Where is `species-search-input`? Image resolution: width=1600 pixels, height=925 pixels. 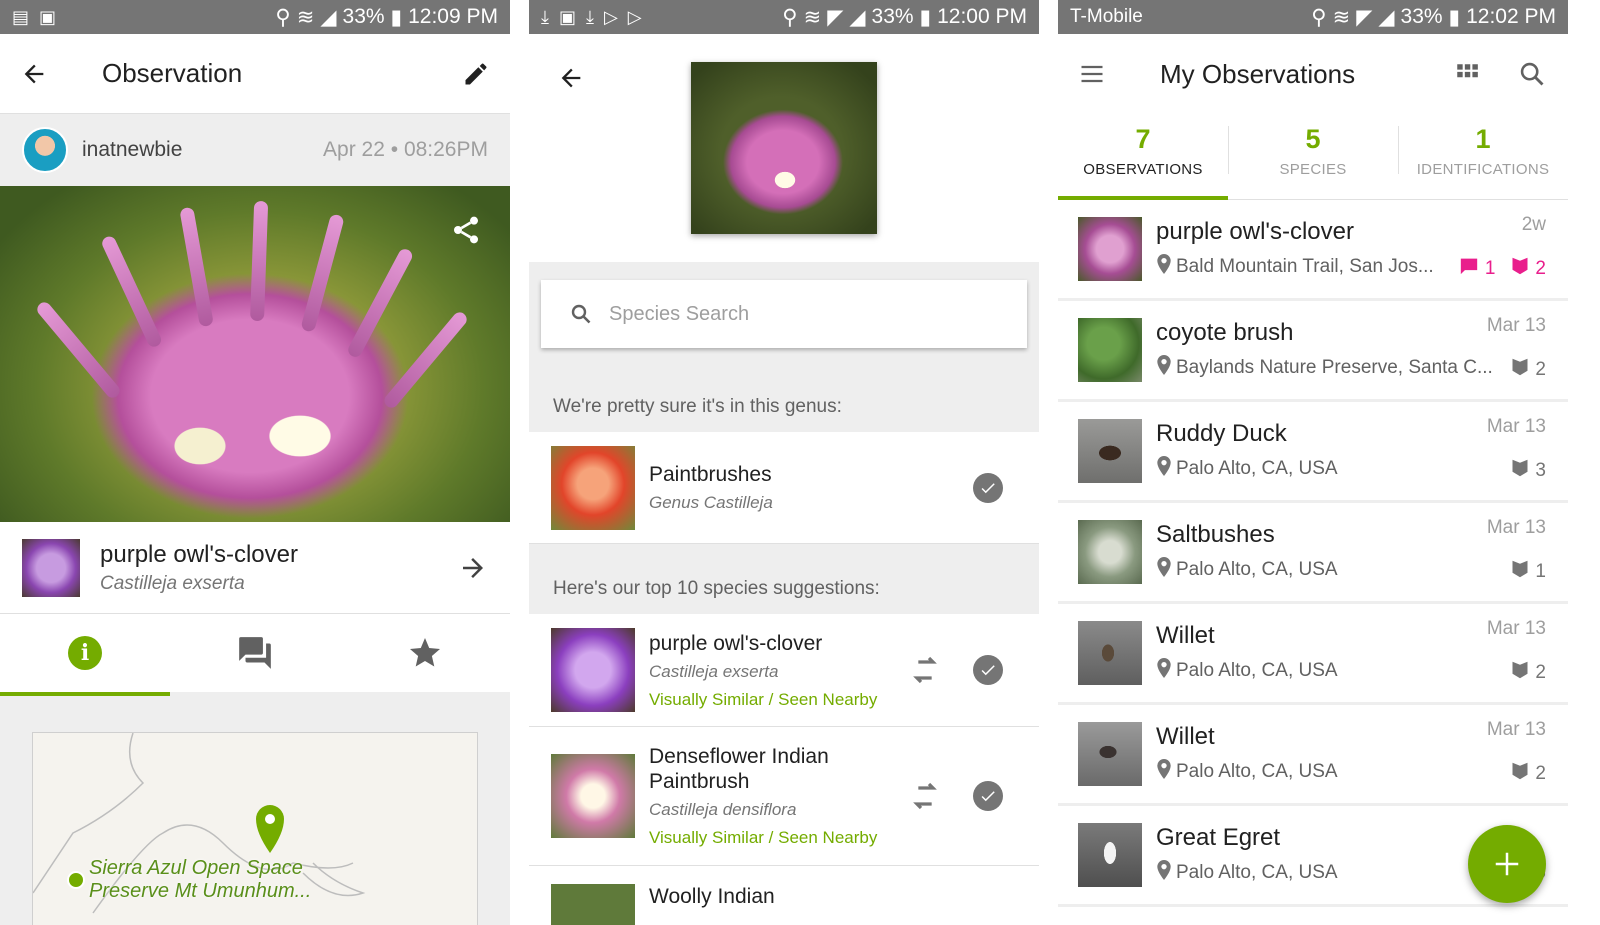 species-search-input is located at coordinates (799, 314).